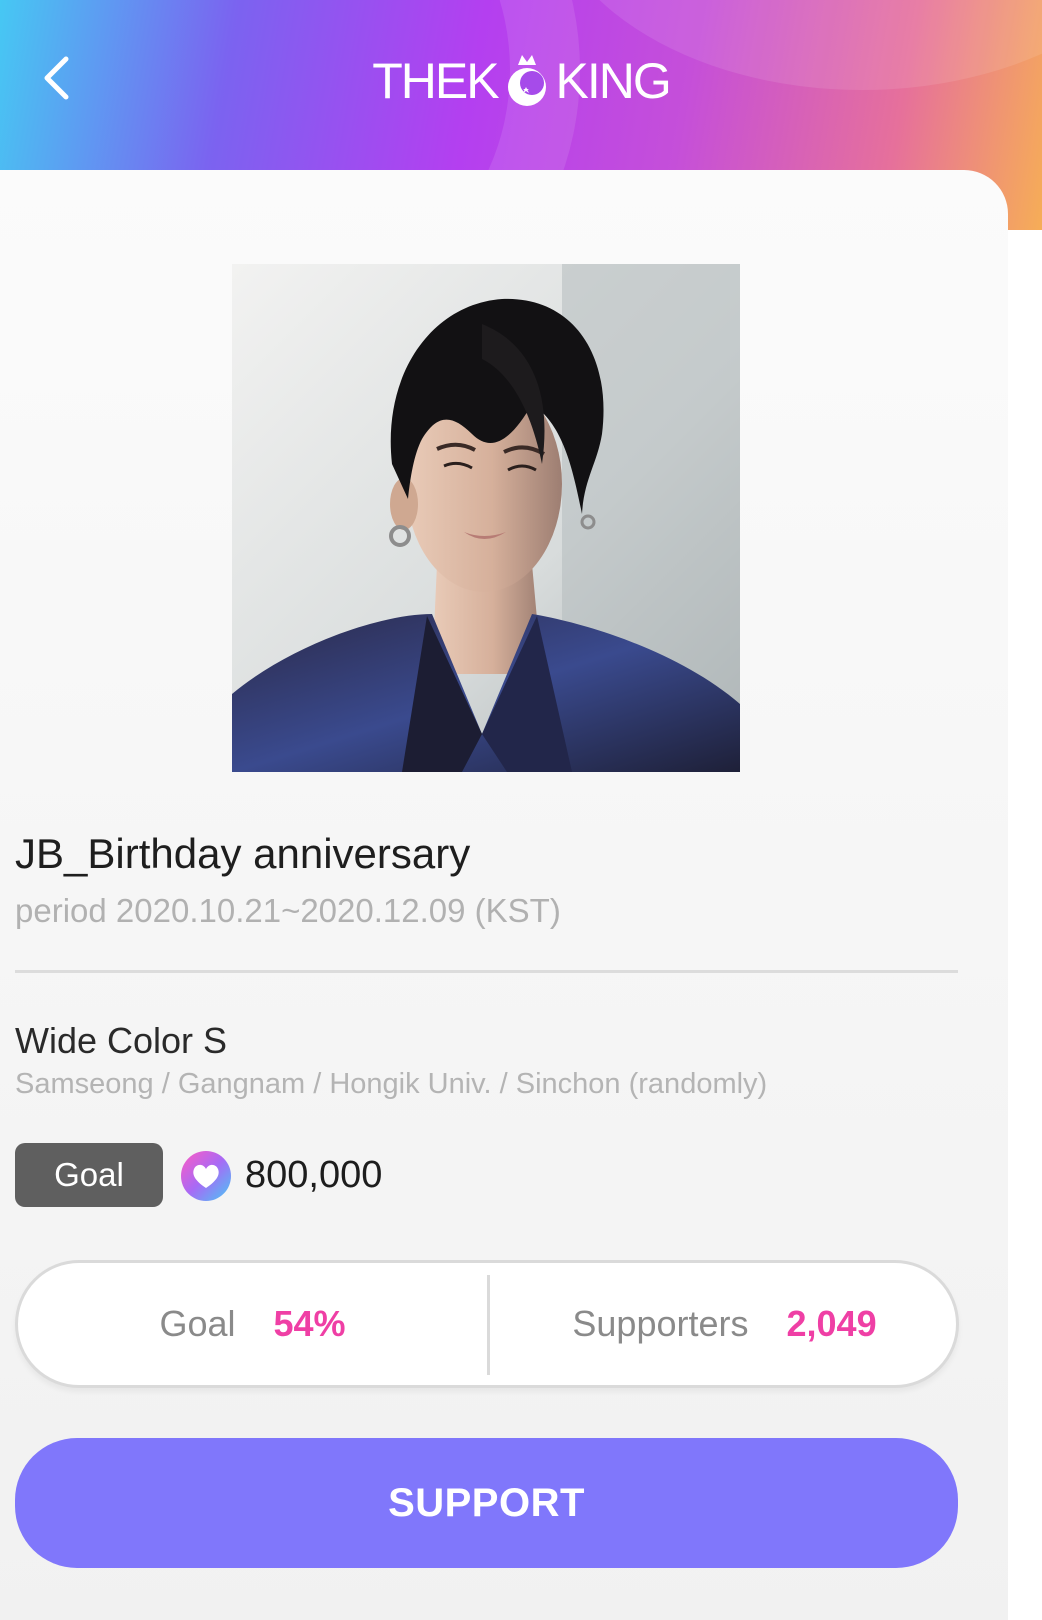 The width and height of the screenshot is (1042, 1620). I want to click on heart-icon, so click(206, 1176).